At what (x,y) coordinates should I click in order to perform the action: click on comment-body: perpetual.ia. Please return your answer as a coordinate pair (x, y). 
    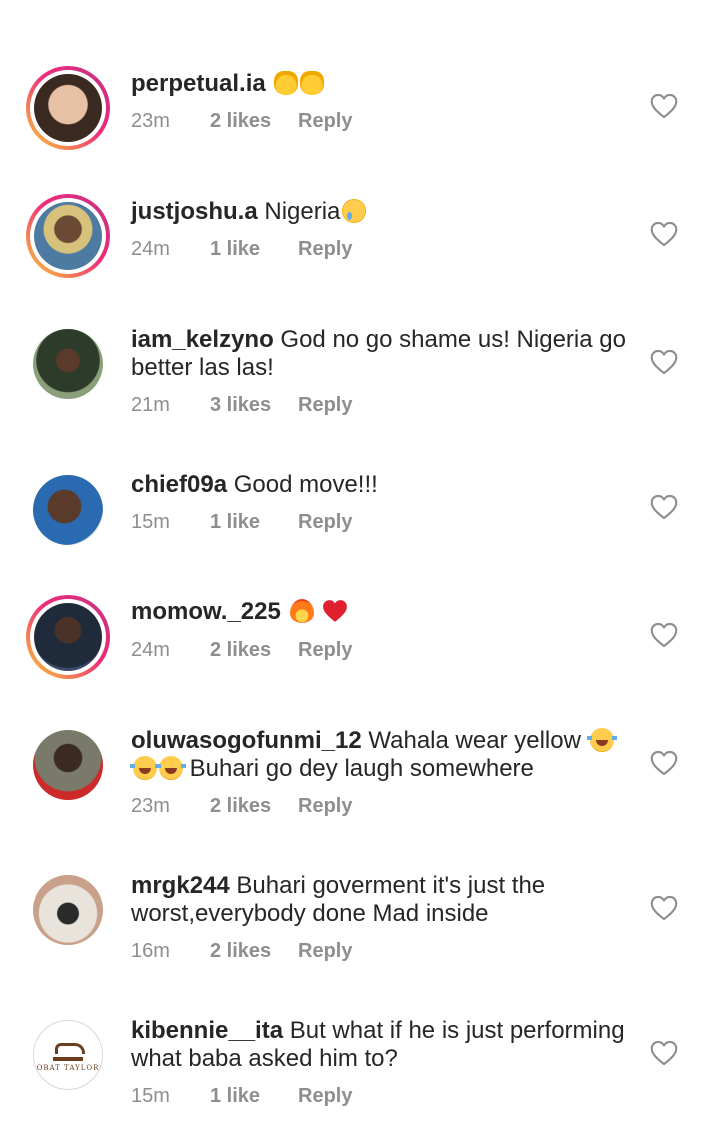
    Looking at the image, I should click on (381, 84).